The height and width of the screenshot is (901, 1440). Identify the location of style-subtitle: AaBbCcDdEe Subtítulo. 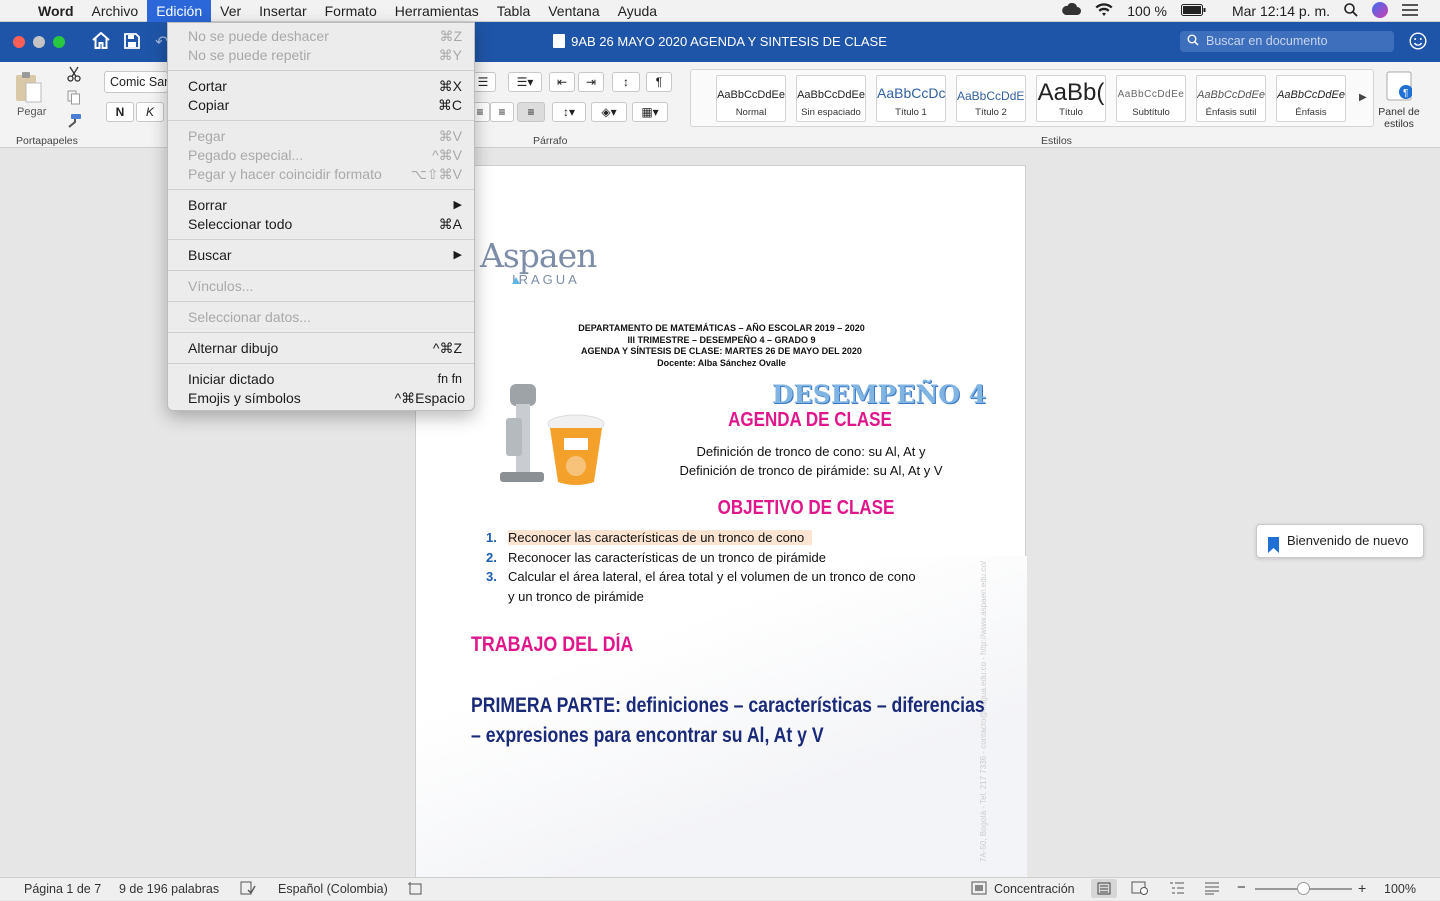
(1151, 98).